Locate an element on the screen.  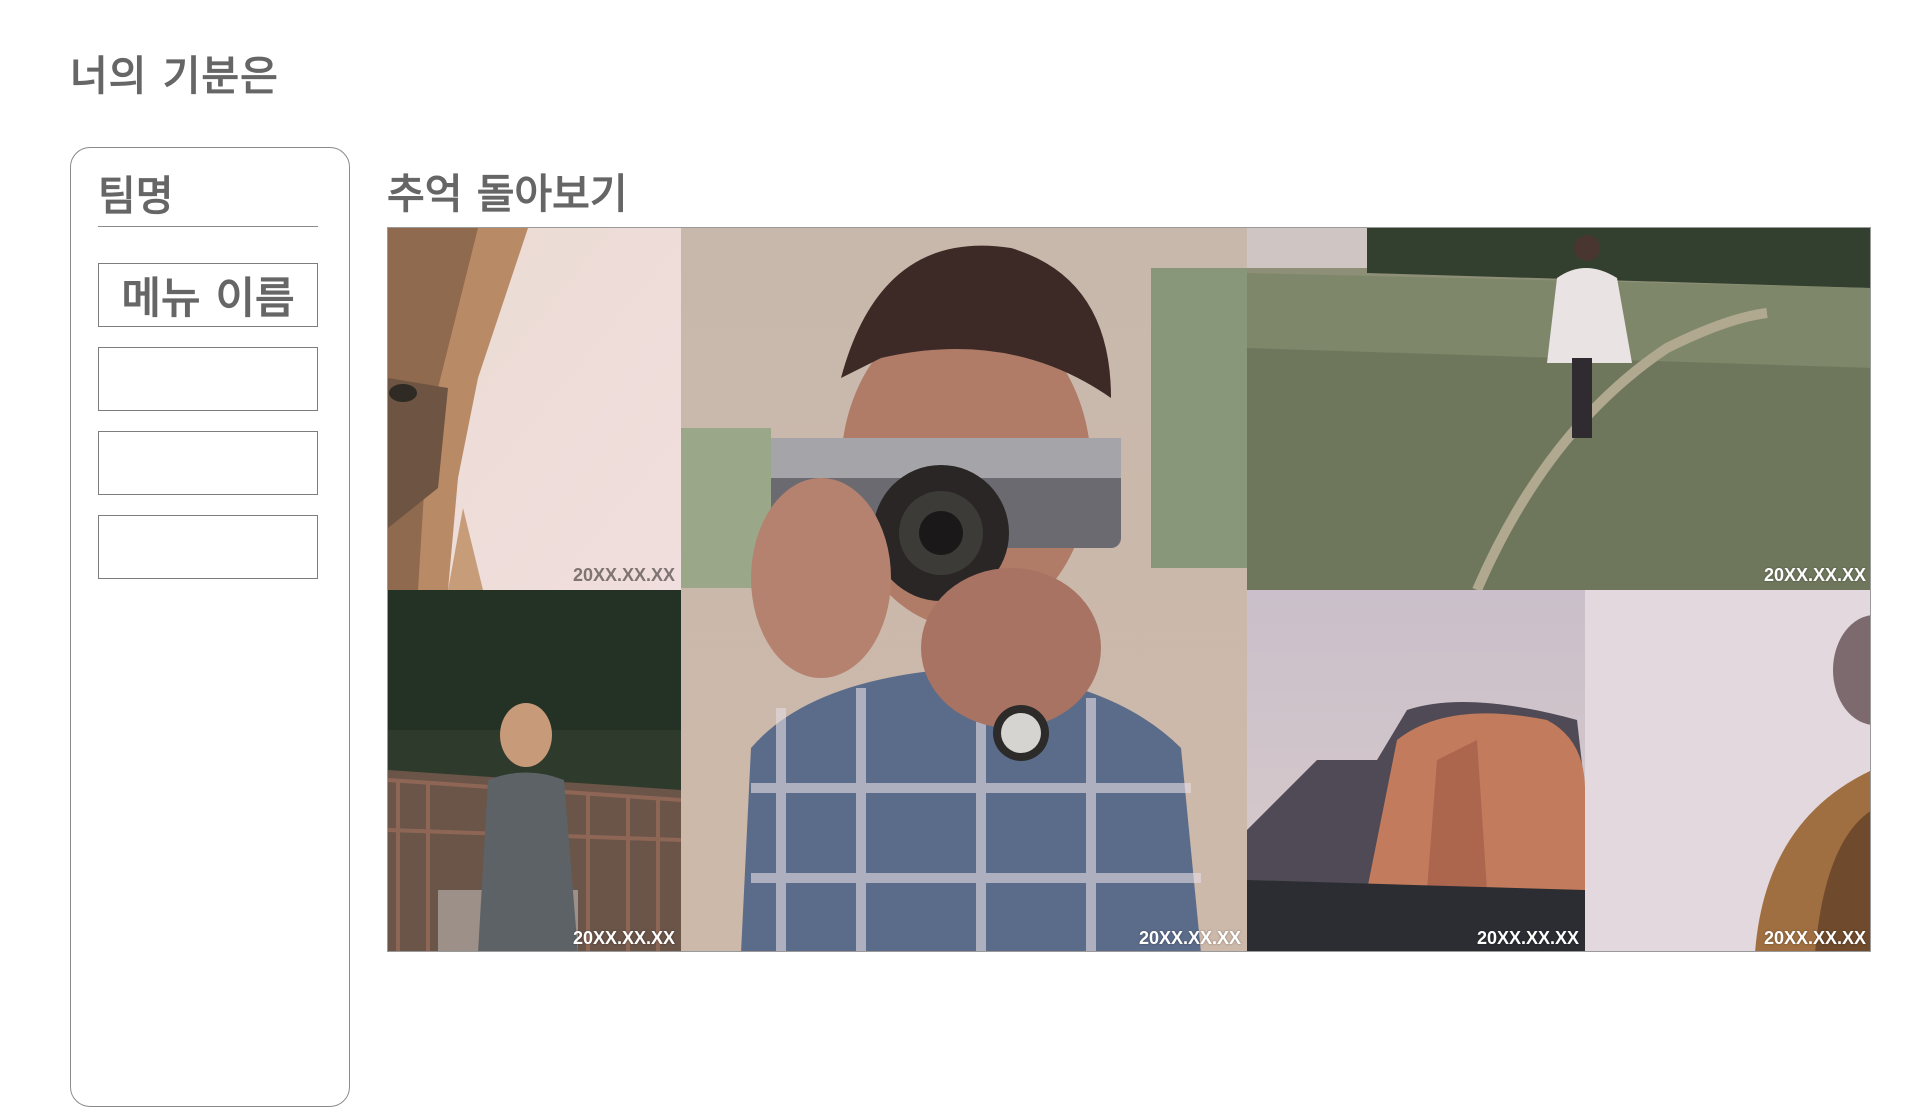
photo-tile-bridge: 20XX.XX.XX is located at coordinates (534, 770).